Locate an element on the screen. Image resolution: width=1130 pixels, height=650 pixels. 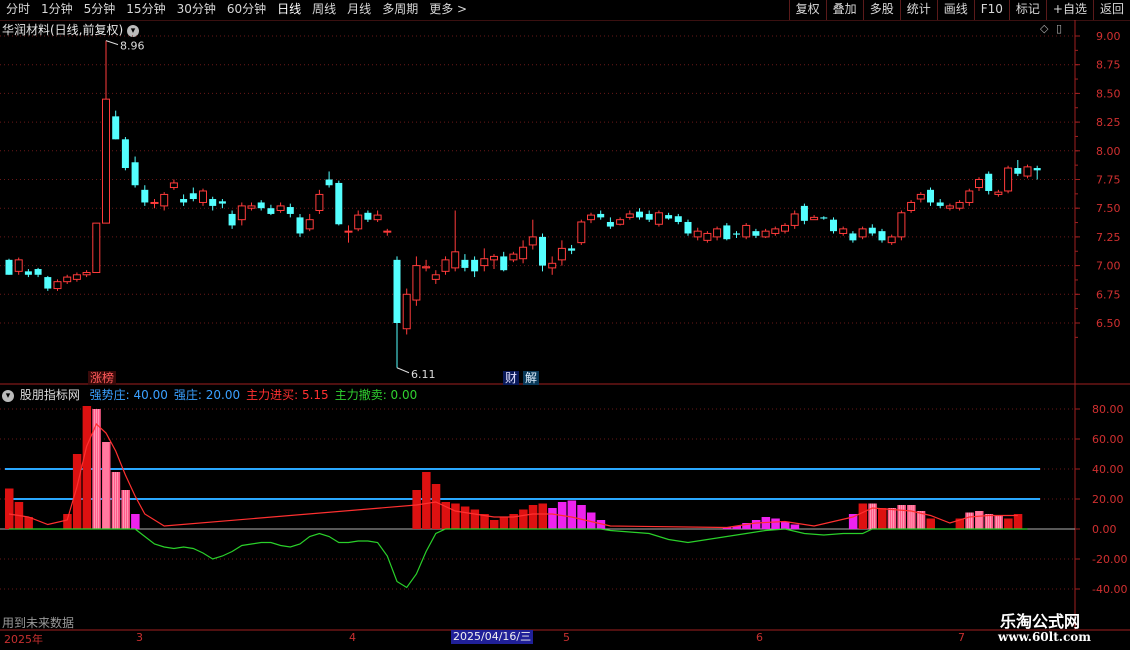
indicator-value-3: 主力撤卖: 0.00 is located at coordinates (376, 395).